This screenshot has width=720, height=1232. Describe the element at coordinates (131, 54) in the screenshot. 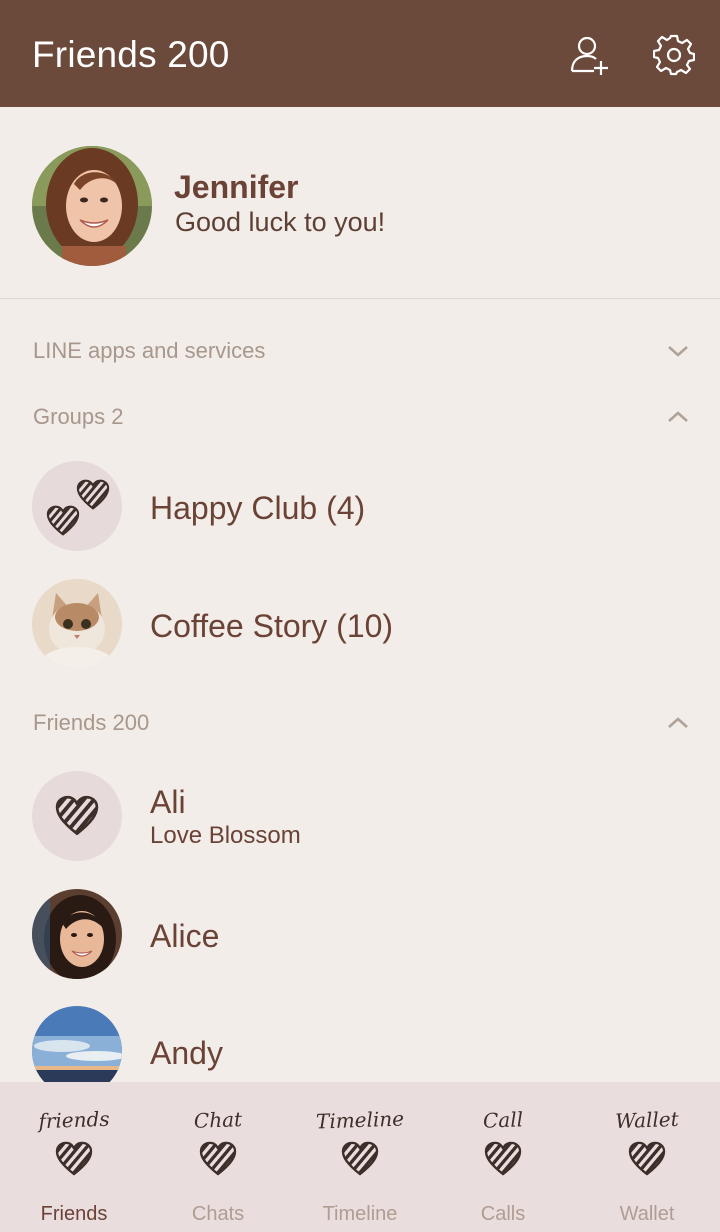

I see `page-title: Friends 200` at that location.